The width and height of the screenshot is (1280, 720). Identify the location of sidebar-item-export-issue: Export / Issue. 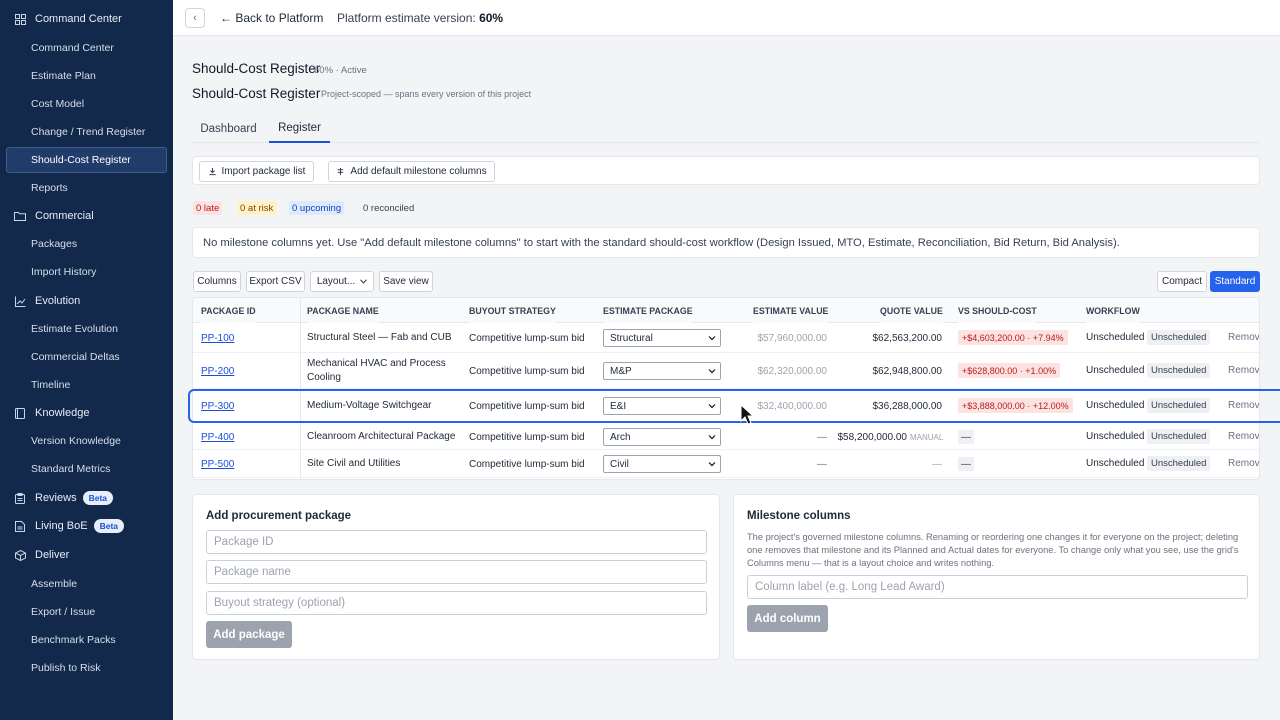
(86, 612).